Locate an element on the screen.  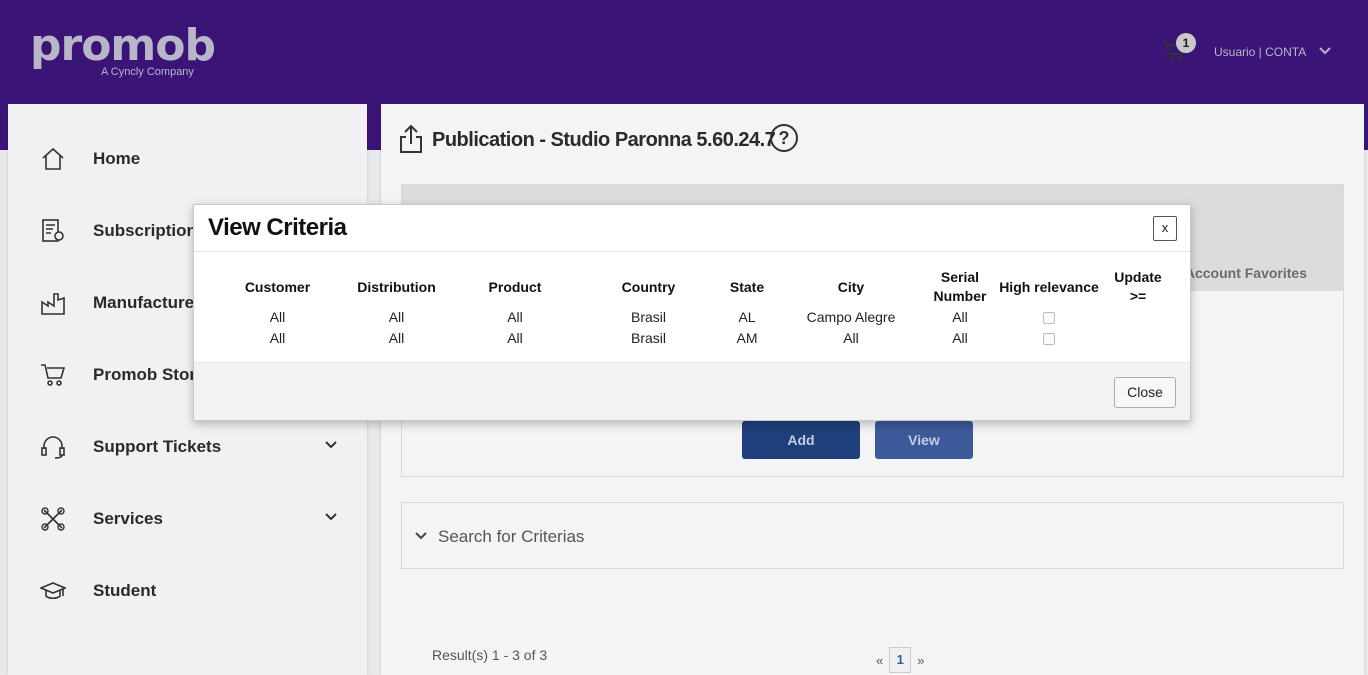
cell-state: AM is located at coordinates (747, 337).